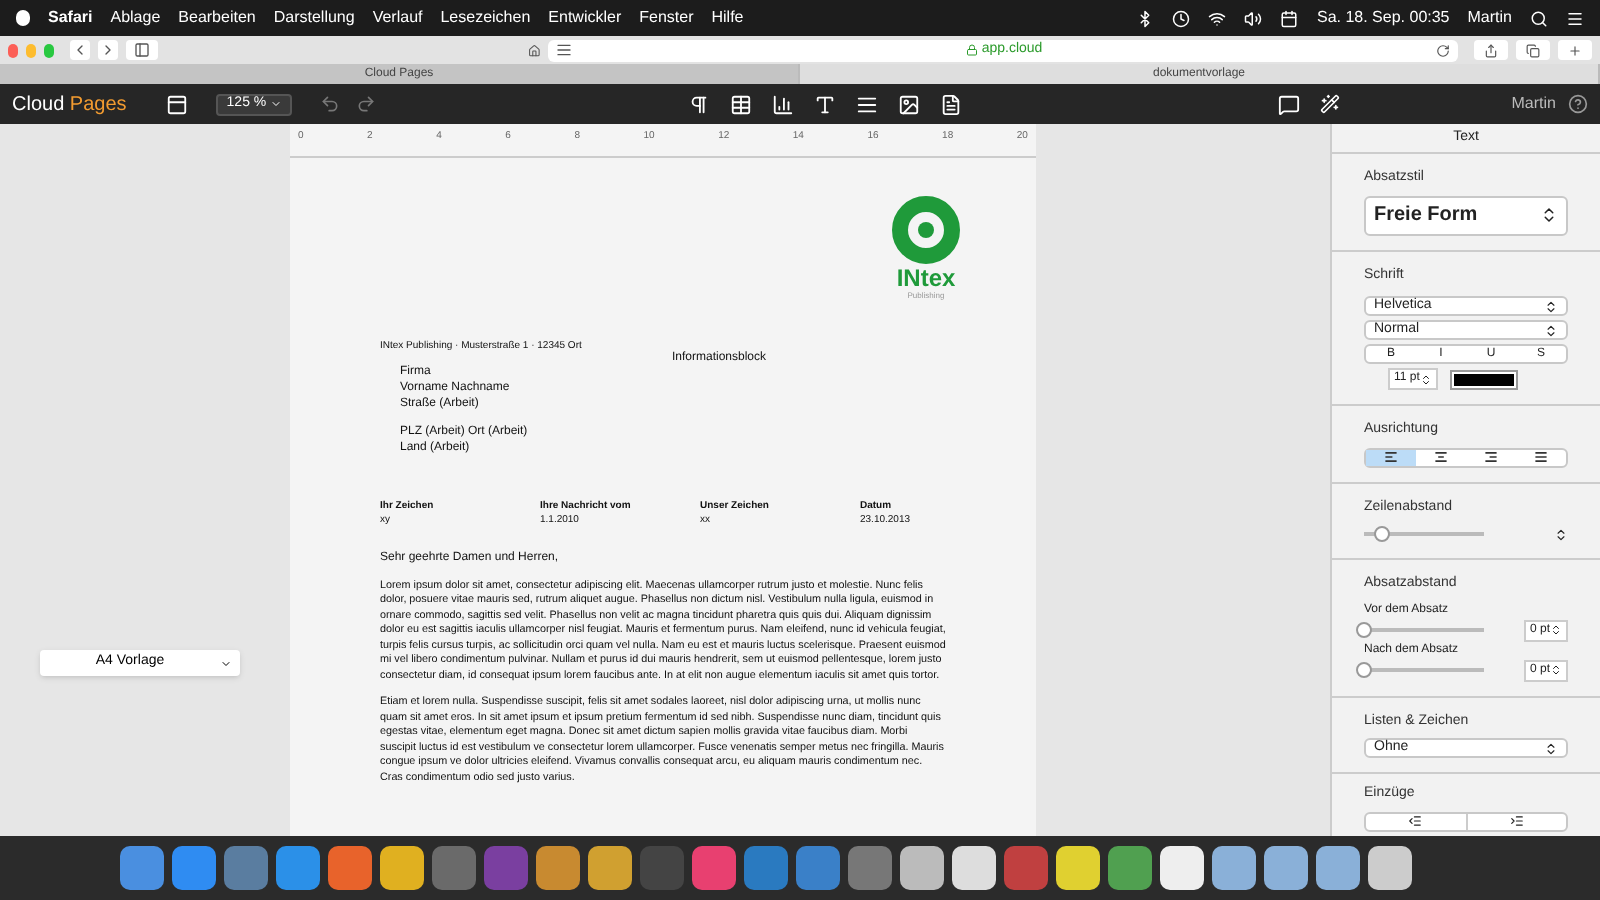  What do you see at coordinates (485, 18) in the screenshot?
I see `menu-item: Lesezeichen` at bounding box center [485, 18].